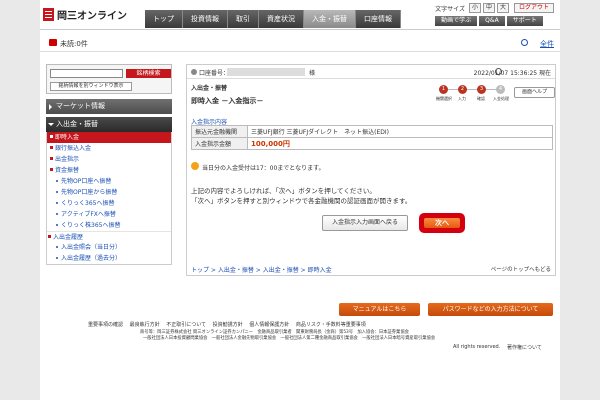 This screenshot has height=400, width=600. I want to click on step-1: 1, so click(443, 89).